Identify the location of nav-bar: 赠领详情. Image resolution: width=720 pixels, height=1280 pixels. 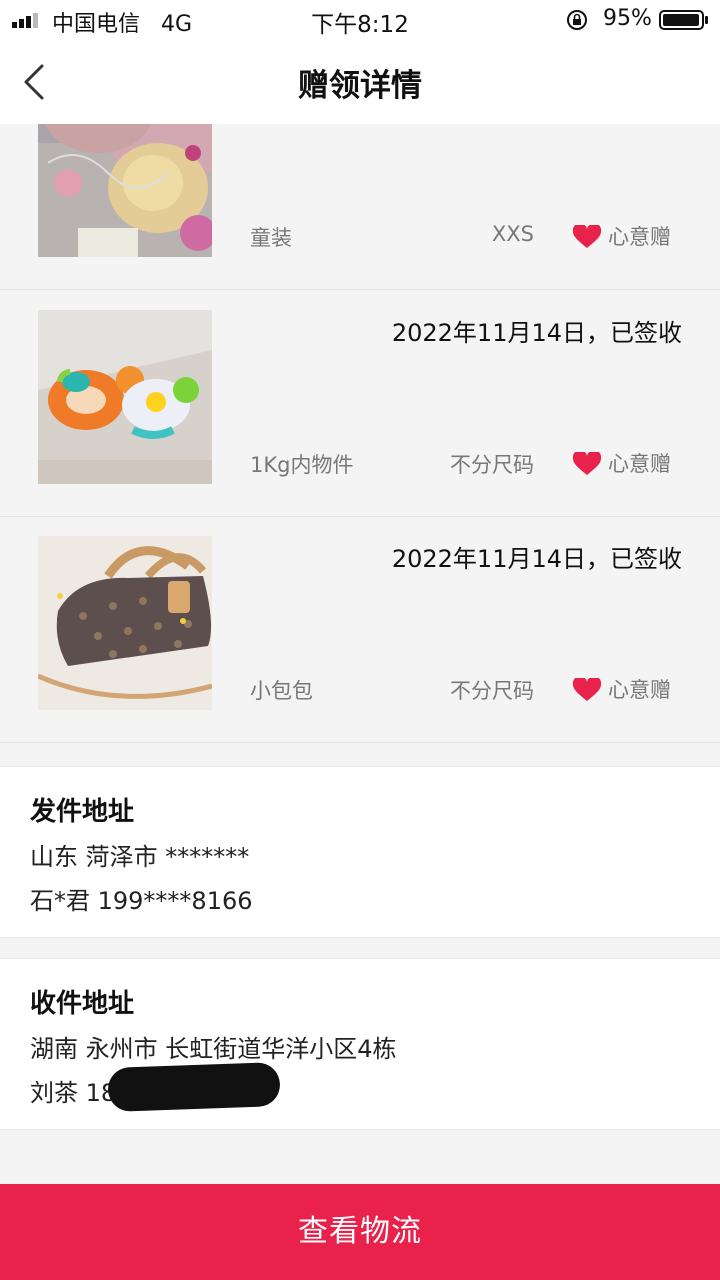
(360, 82).